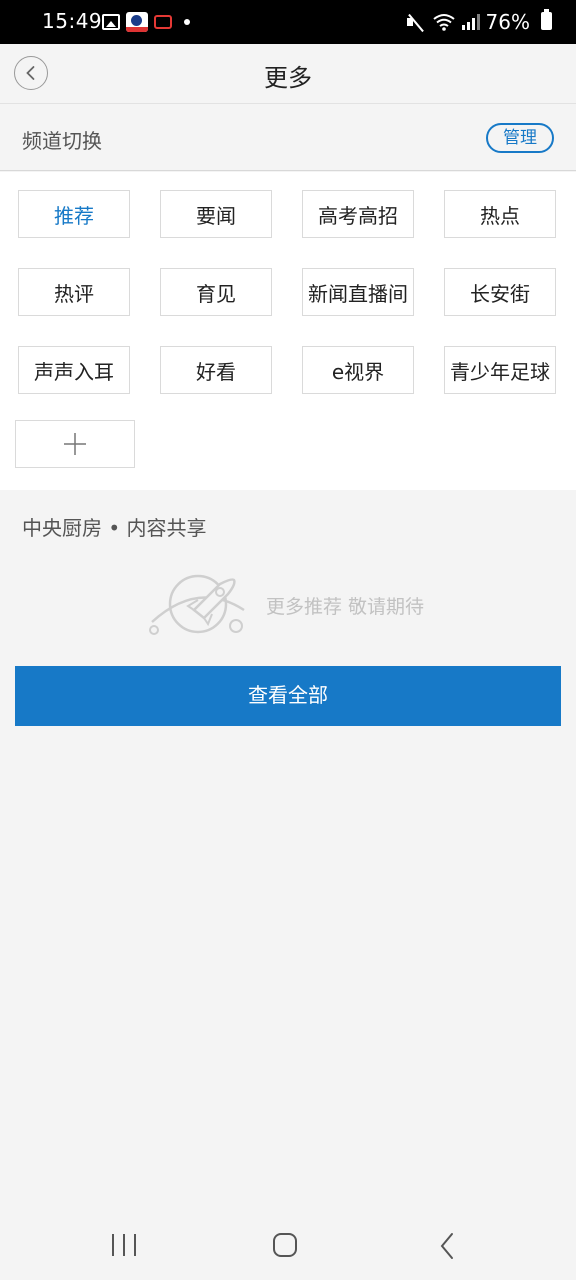  I want to click on system-icons: 76%, so click(479, 21).